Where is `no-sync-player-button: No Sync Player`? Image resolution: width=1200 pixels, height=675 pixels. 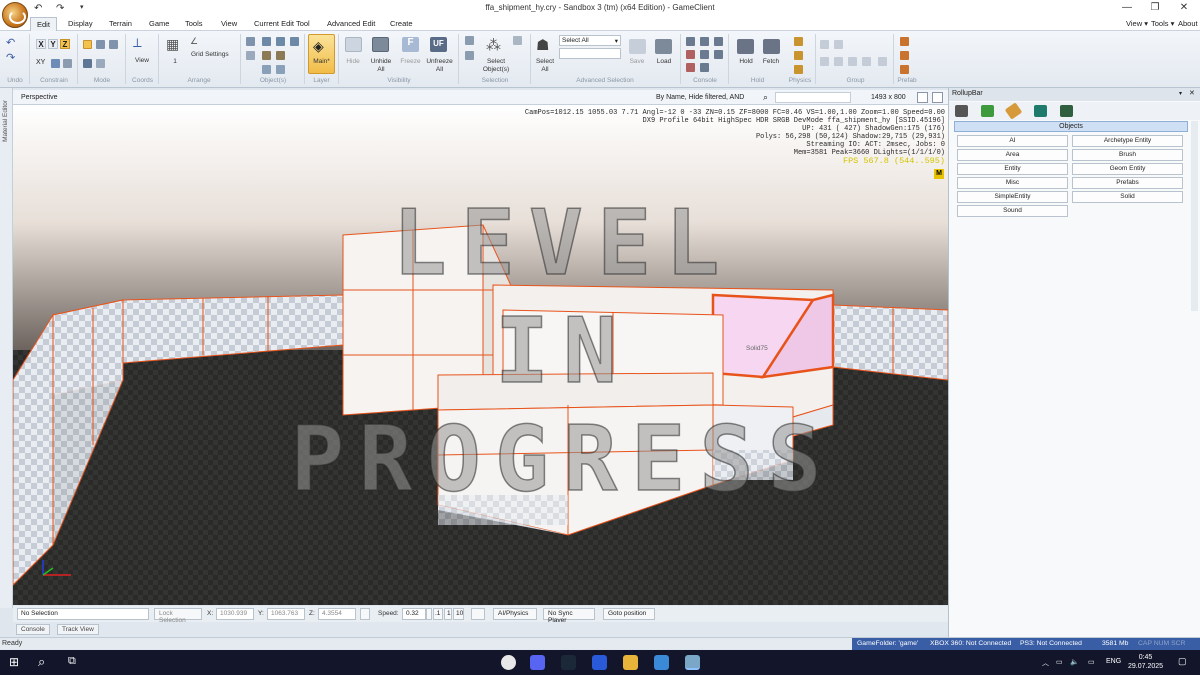
no-sync-player-button: No Sync Player is located at coordinates (569, 616).